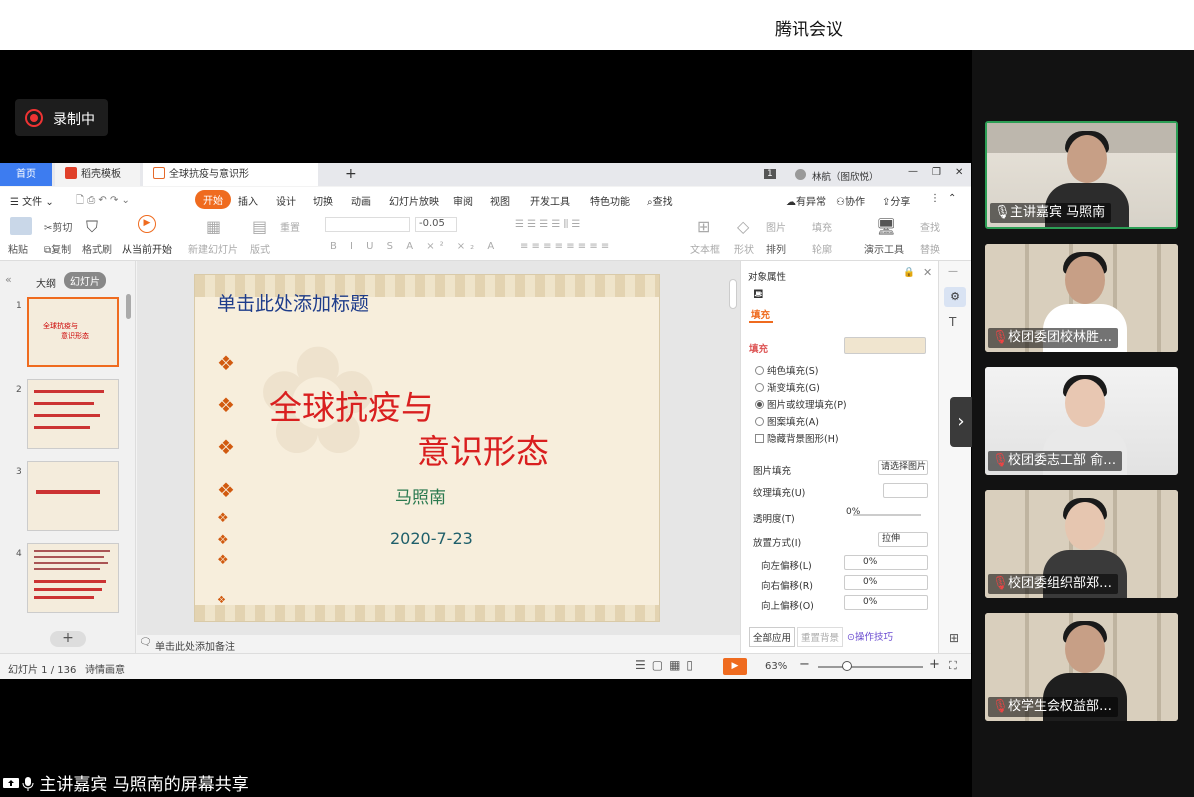 This screenshot has height=797, width=1194. I want to click on menu-animation: 动画, so click(361, 200).